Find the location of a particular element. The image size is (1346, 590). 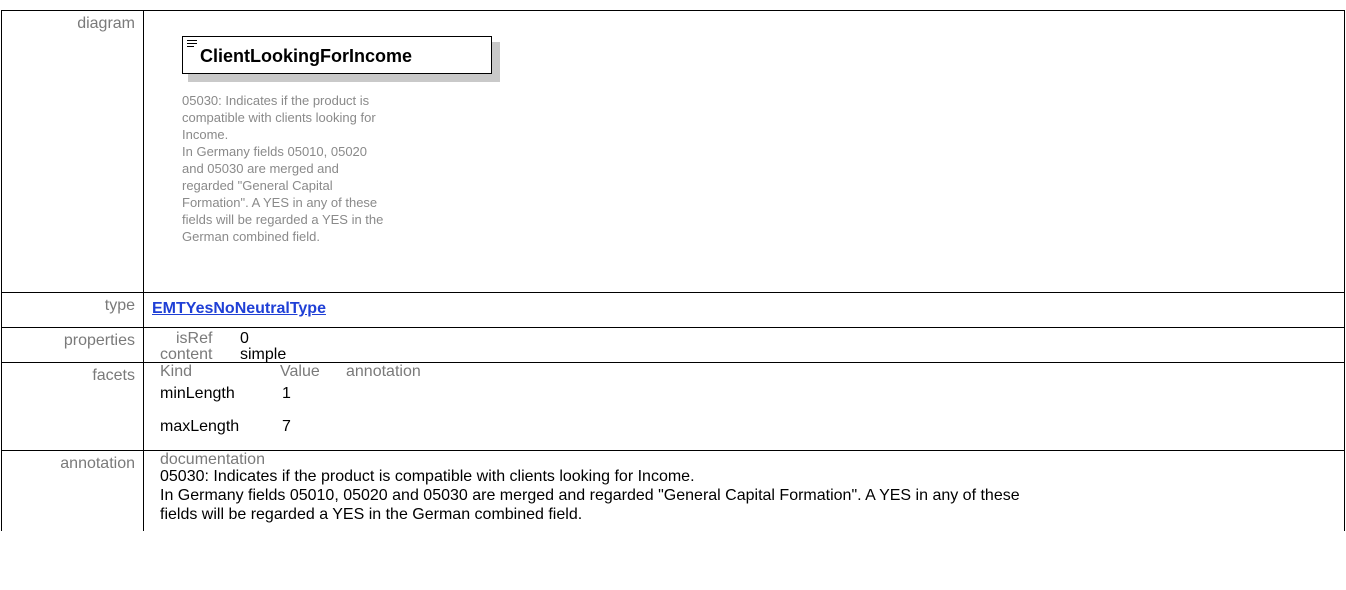

facets-label: facets is located at coordinates (113, 375).